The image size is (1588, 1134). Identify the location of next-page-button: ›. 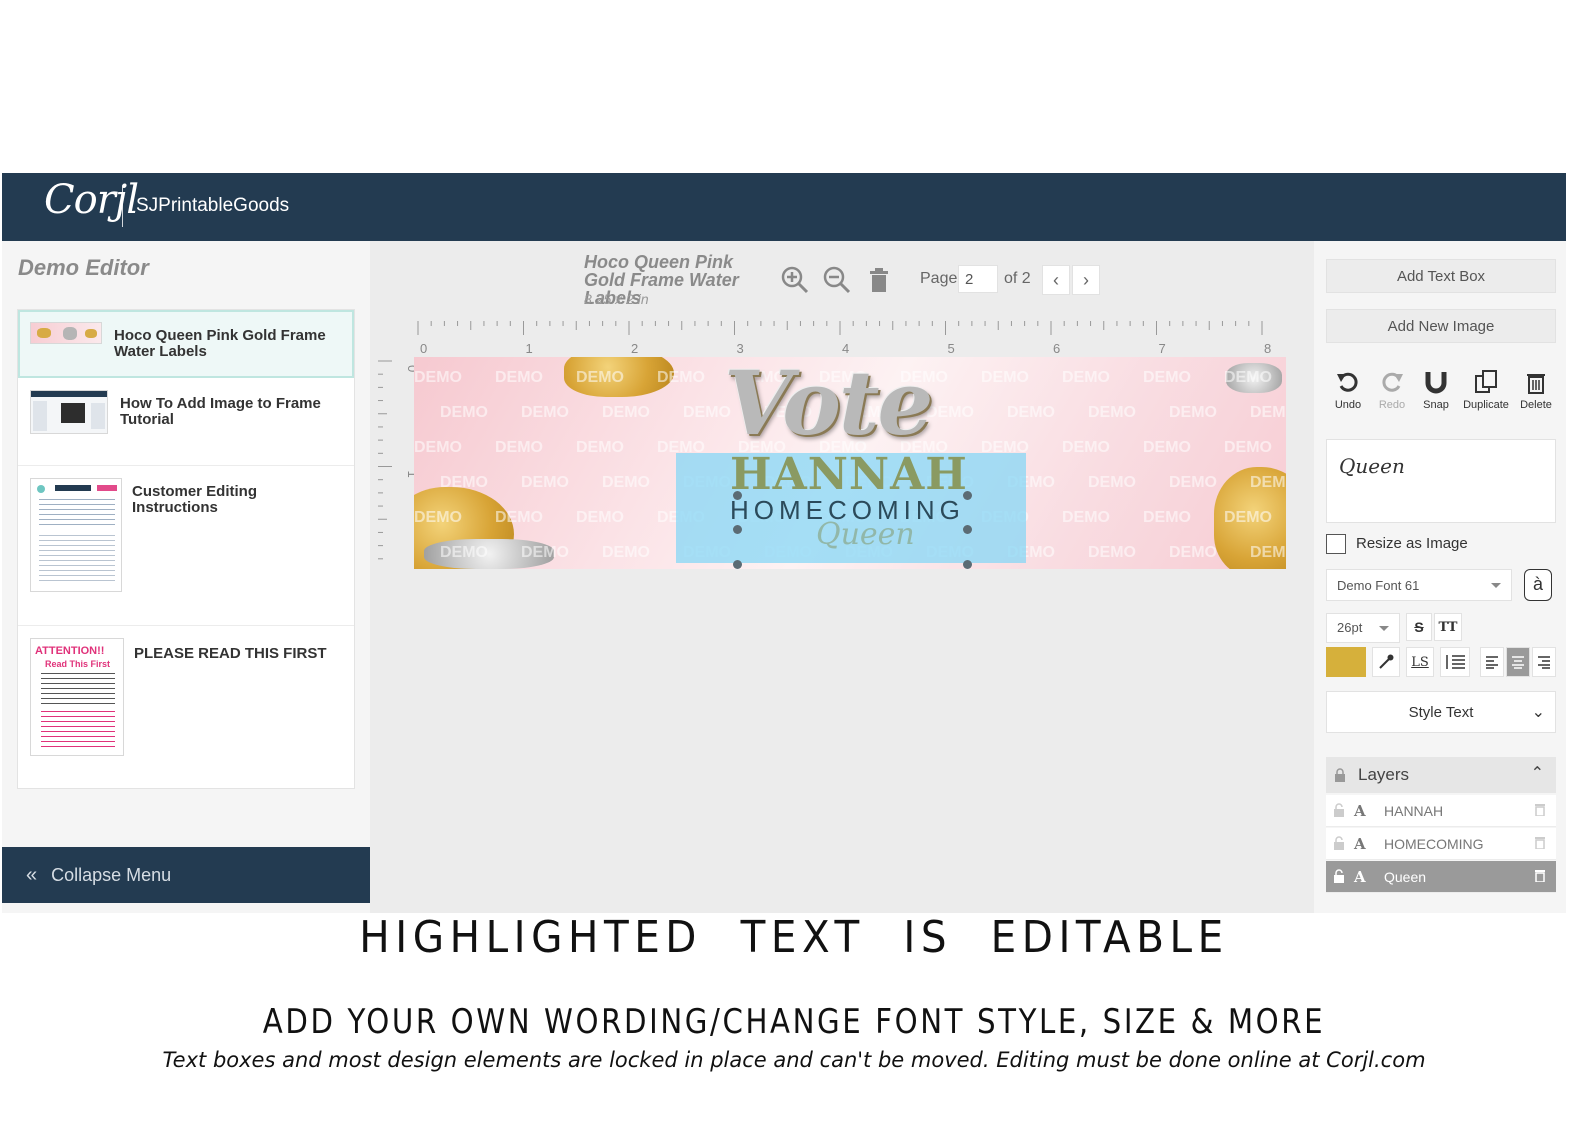
(1086, 280).